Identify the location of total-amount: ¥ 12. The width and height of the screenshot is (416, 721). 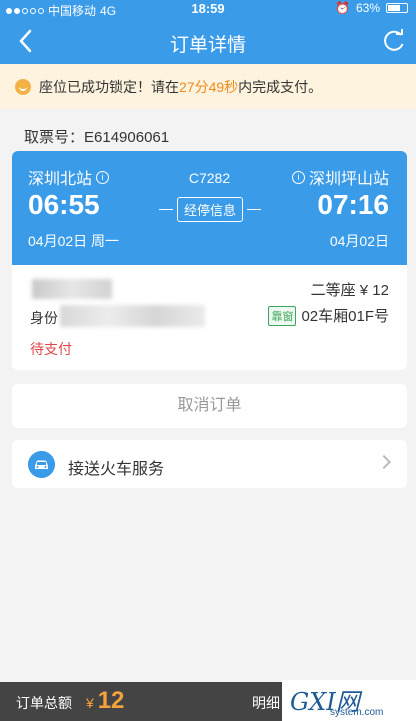
(105, 701).